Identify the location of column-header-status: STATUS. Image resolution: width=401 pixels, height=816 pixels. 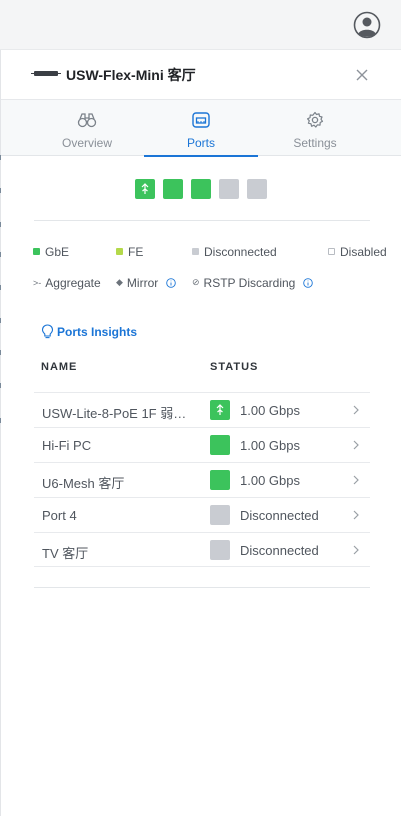
(234, 367).